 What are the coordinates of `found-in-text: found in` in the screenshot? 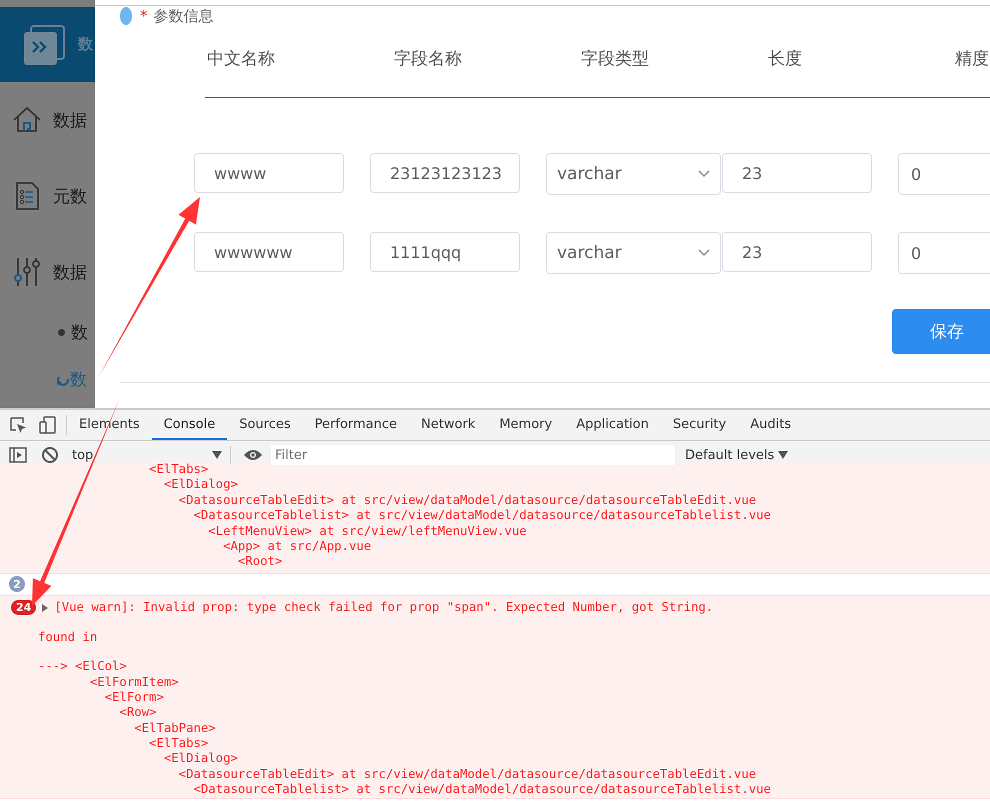 It's located at (67, 638).